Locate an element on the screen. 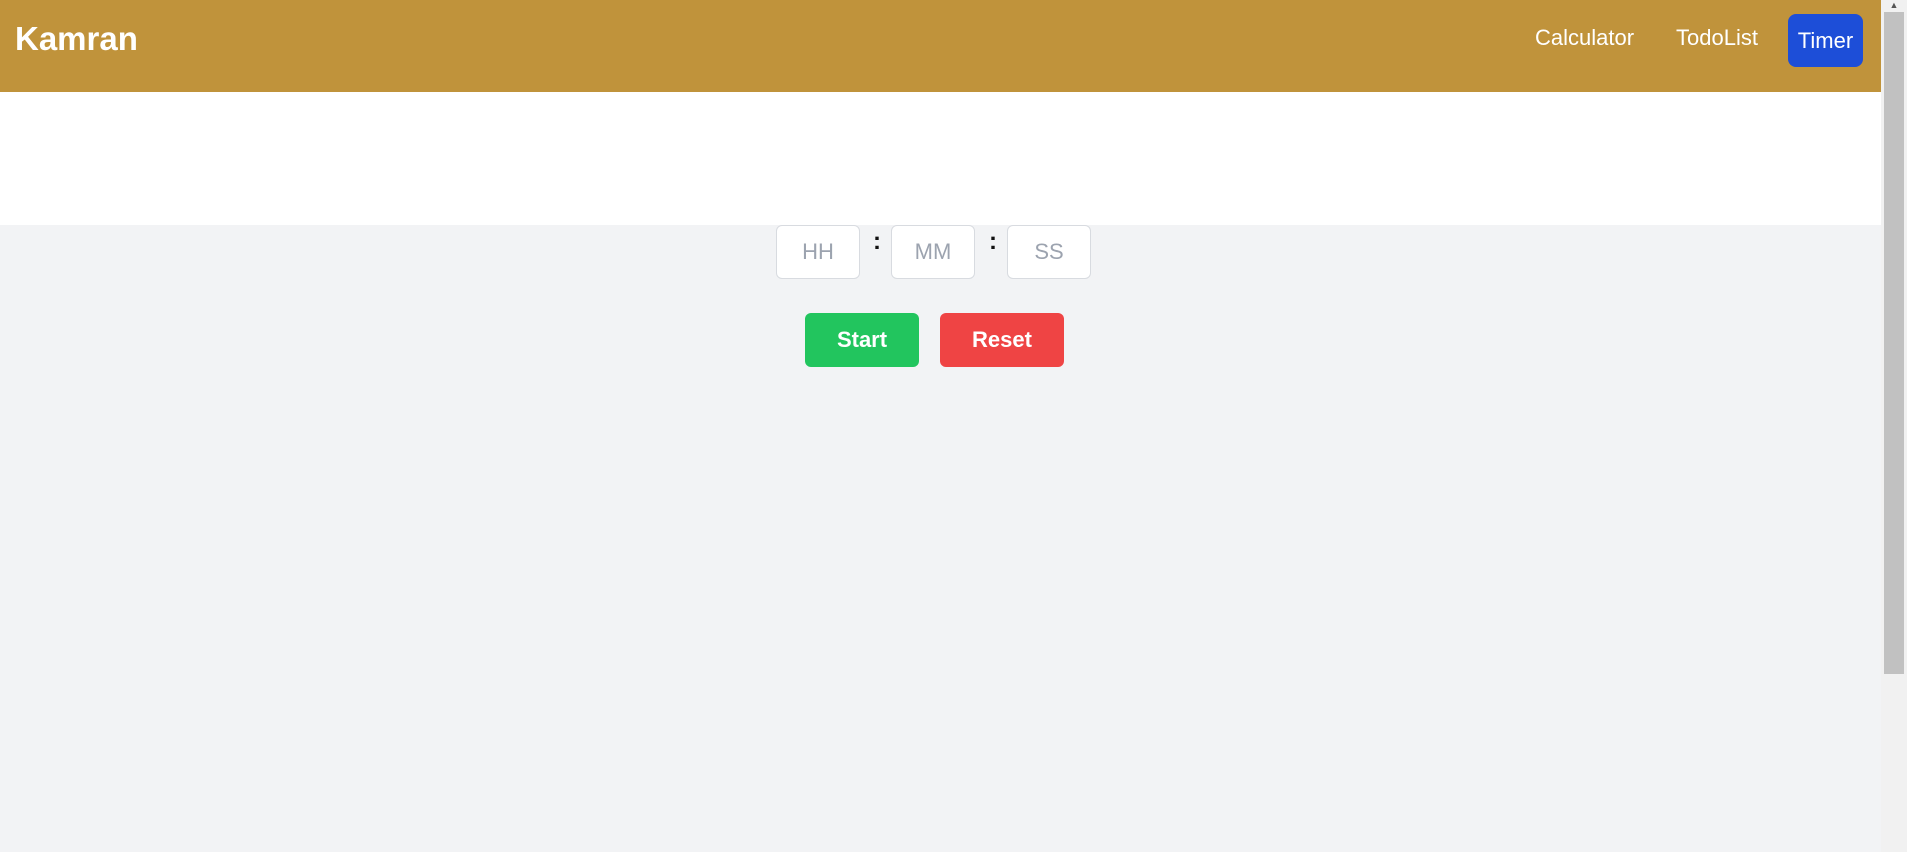 This screenshot has width=1907, height=852. nav-link-todolist: TodoList is located at coordinates (1717, 38).